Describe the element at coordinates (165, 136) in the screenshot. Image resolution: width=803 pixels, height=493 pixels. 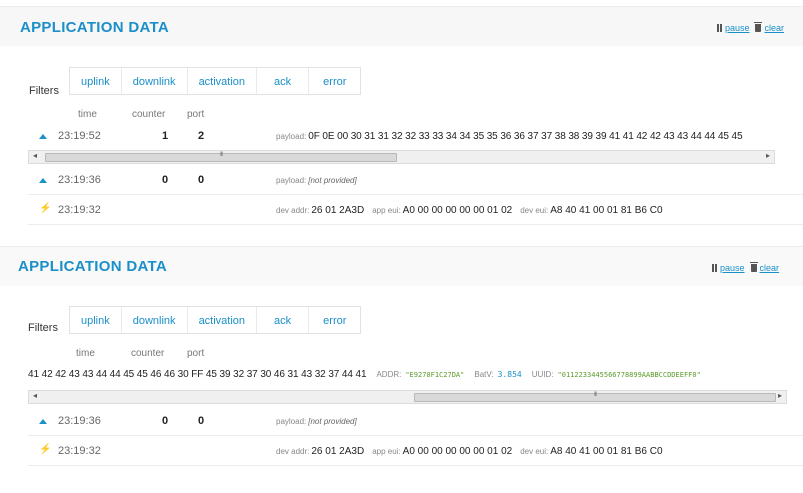
I see `row-counter: 1` at that location.